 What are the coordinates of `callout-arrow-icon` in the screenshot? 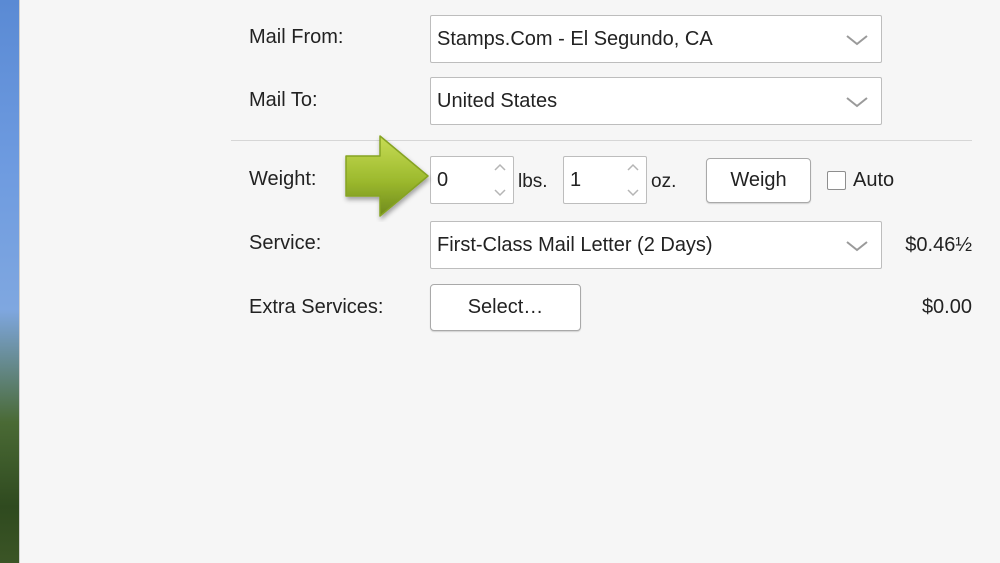 It's located at (387, 176).